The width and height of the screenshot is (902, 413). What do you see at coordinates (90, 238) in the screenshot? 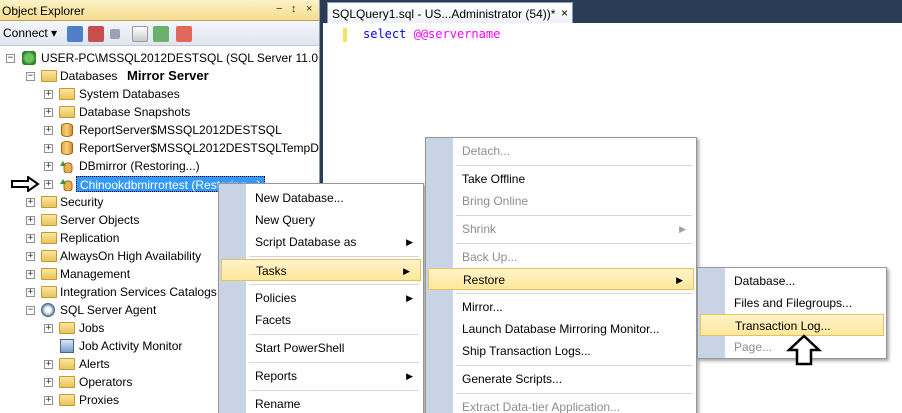
I see `replication-label: Replication` at bounding box center [90, 238].